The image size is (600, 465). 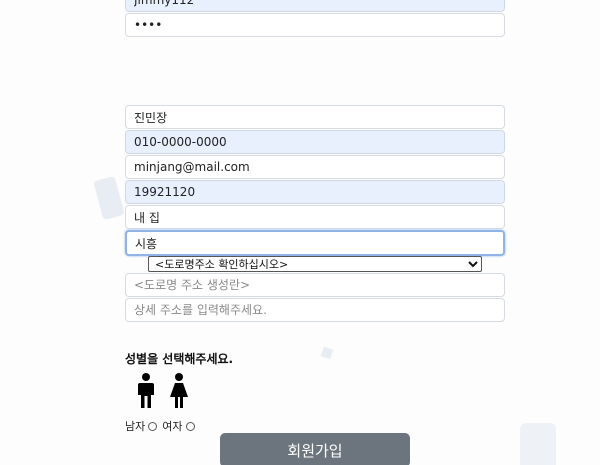 What do you see at coordinates (315, 25) in the screenshot?
I see `password-input` at bounding box center [315, 25].